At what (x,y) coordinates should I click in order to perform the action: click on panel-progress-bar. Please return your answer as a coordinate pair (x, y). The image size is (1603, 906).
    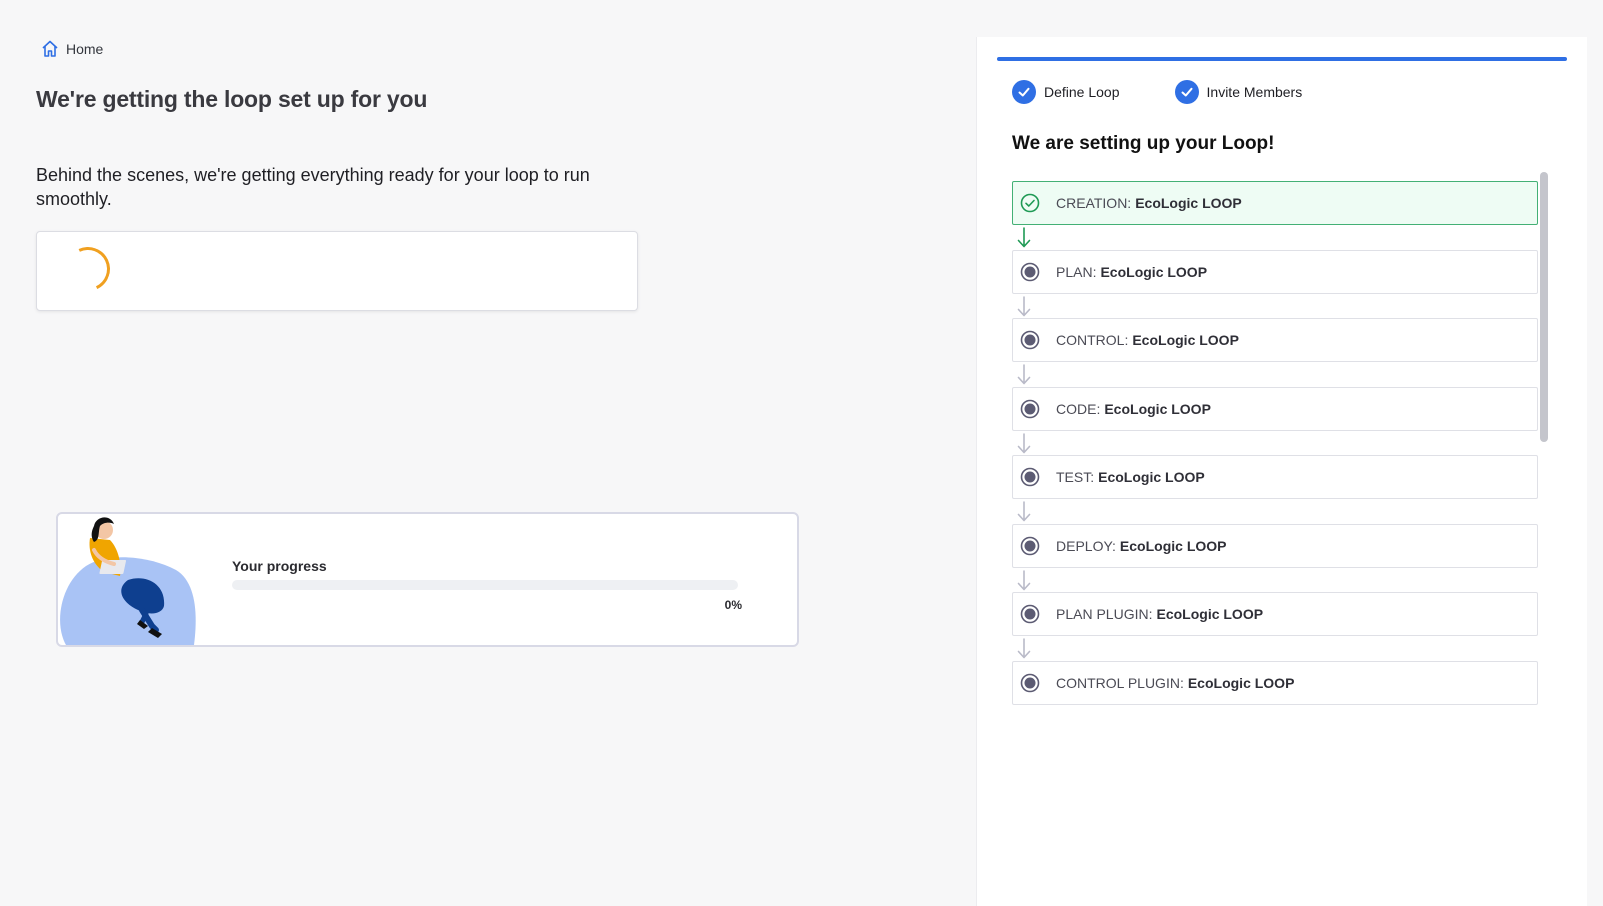
    Looking at the image, I should click on (1282, 59).